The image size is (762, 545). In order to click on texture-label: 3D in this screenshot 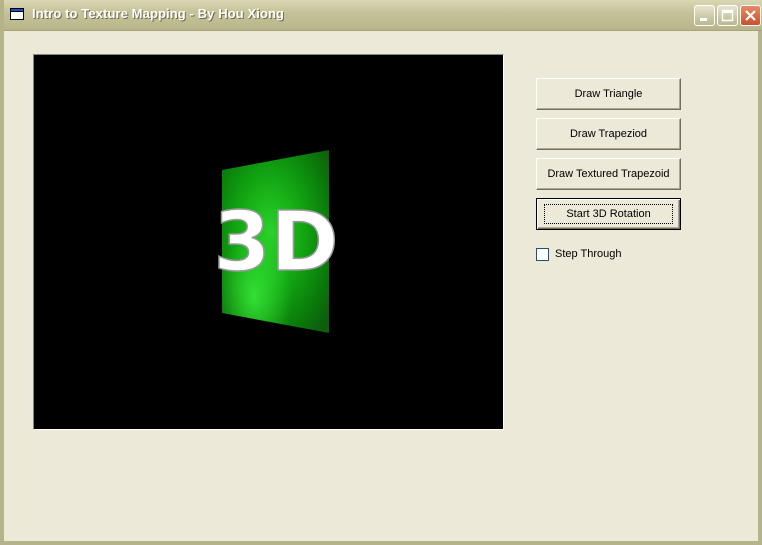, I will do `click(275, 242)`.